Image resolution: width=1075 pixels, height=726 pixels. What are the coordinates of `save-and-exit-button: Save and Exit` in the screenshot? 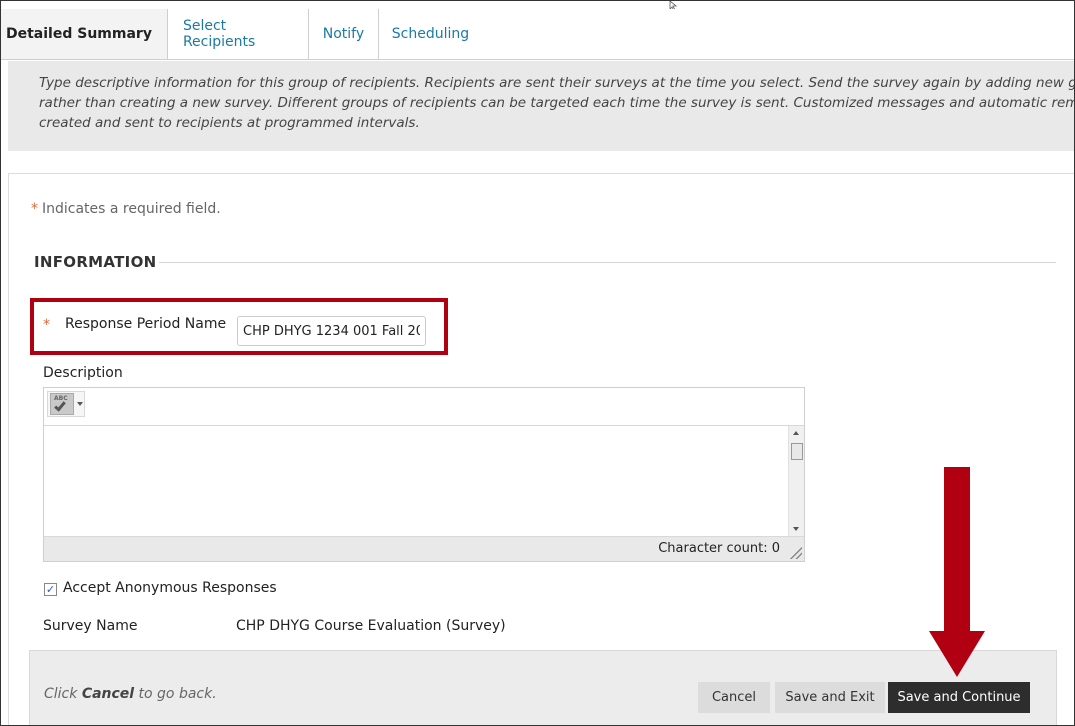 It's located at (830, 697).